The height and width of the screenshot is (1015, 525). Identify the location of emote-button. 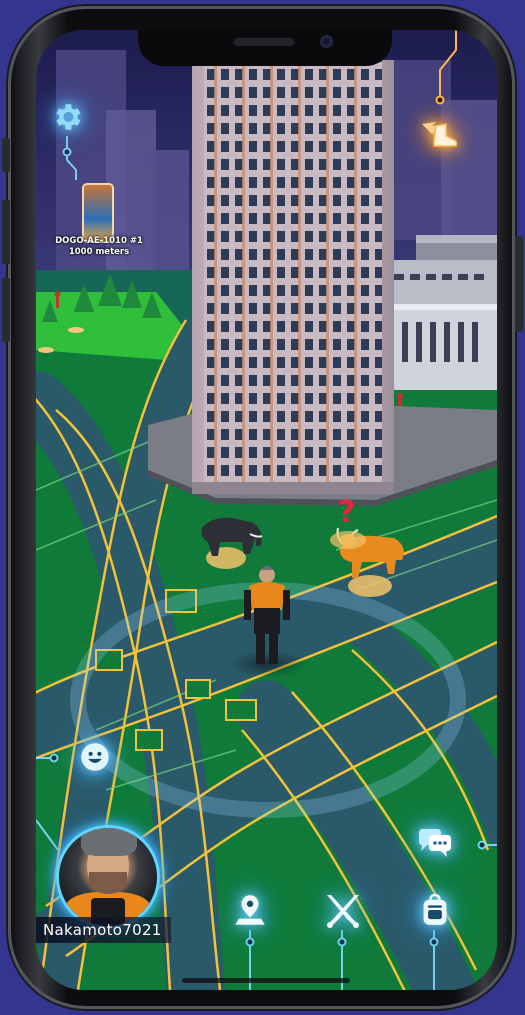
(95, 757).